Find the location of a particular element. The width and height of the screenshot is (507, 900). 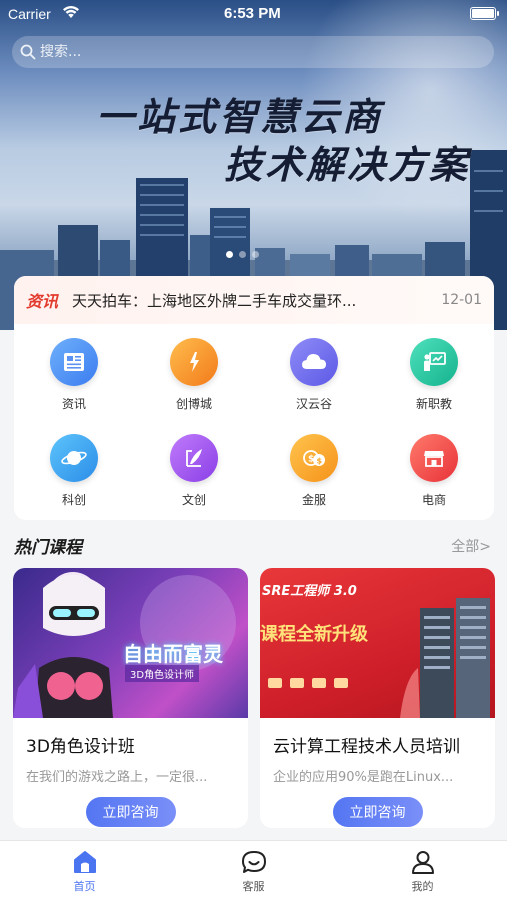

menu-label: 文创 is located at coordinates (193, 500).